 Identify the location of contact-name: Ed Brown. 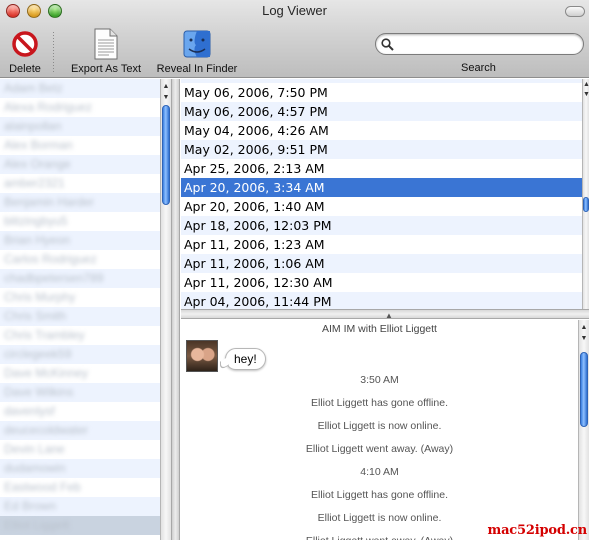
(30, 506).